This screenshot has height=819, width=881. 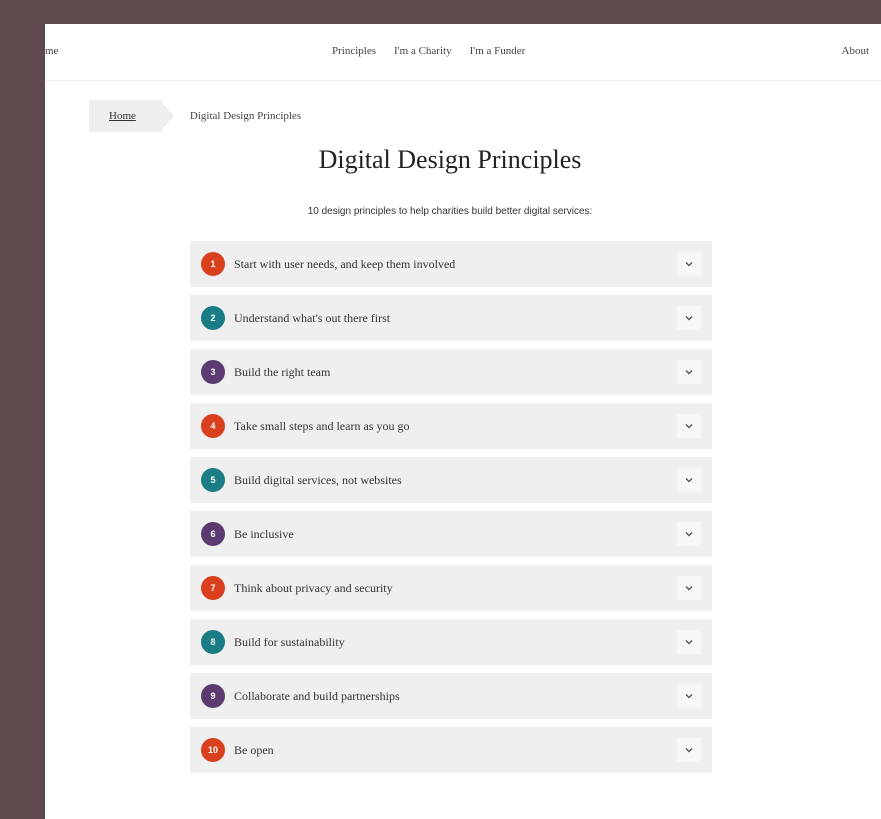 I want to click on principle-label: Understand what's out there first, so click(x=312, y=317).